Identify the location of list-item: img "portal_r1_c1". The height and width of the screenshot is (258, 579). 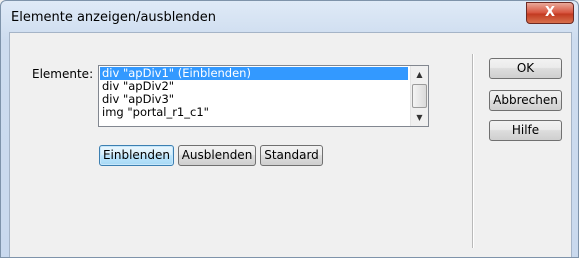
(254, 112).